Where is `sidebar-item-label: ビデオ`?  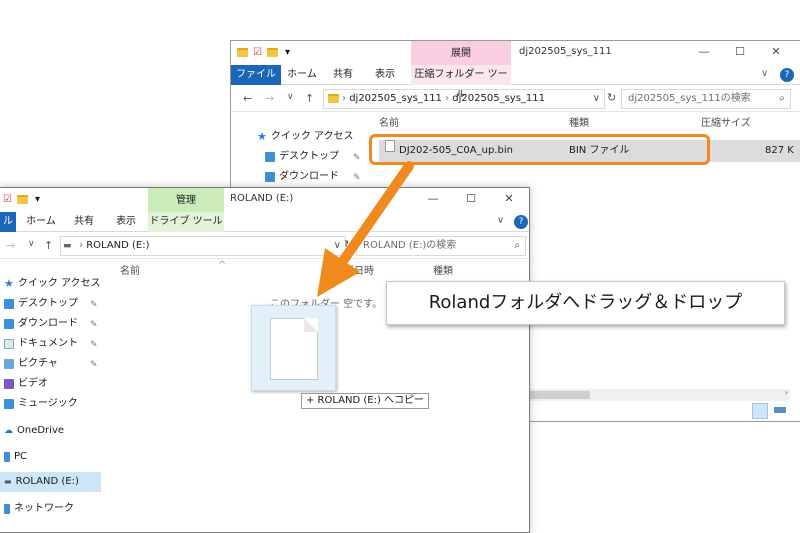 sidebar-item-label: ビデオ is located at coordinates (33, 383).